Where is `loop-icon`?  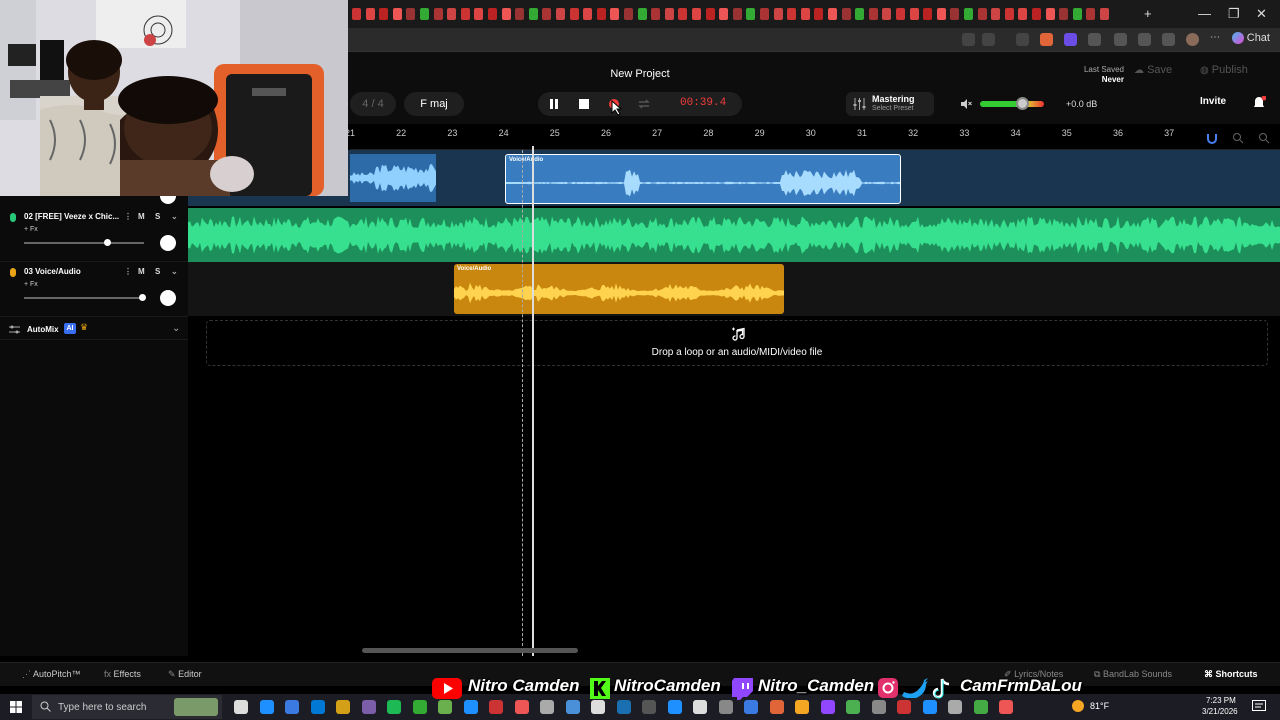 loop-icon is located at coordinates (644, 104).